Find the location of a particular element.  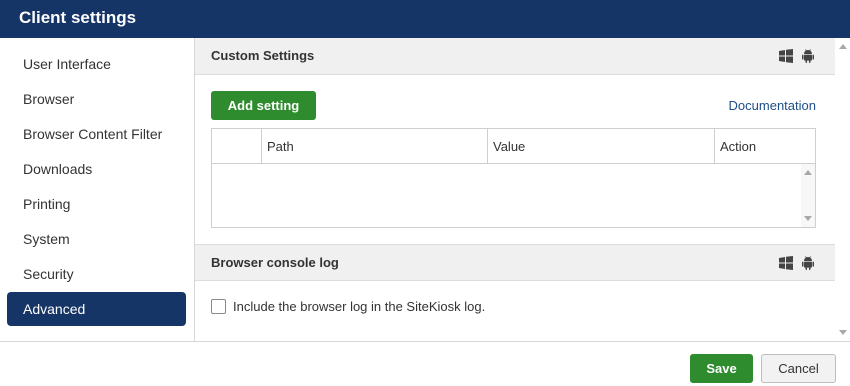

table-header: Path Value Action is located at coordinates (513, 146).